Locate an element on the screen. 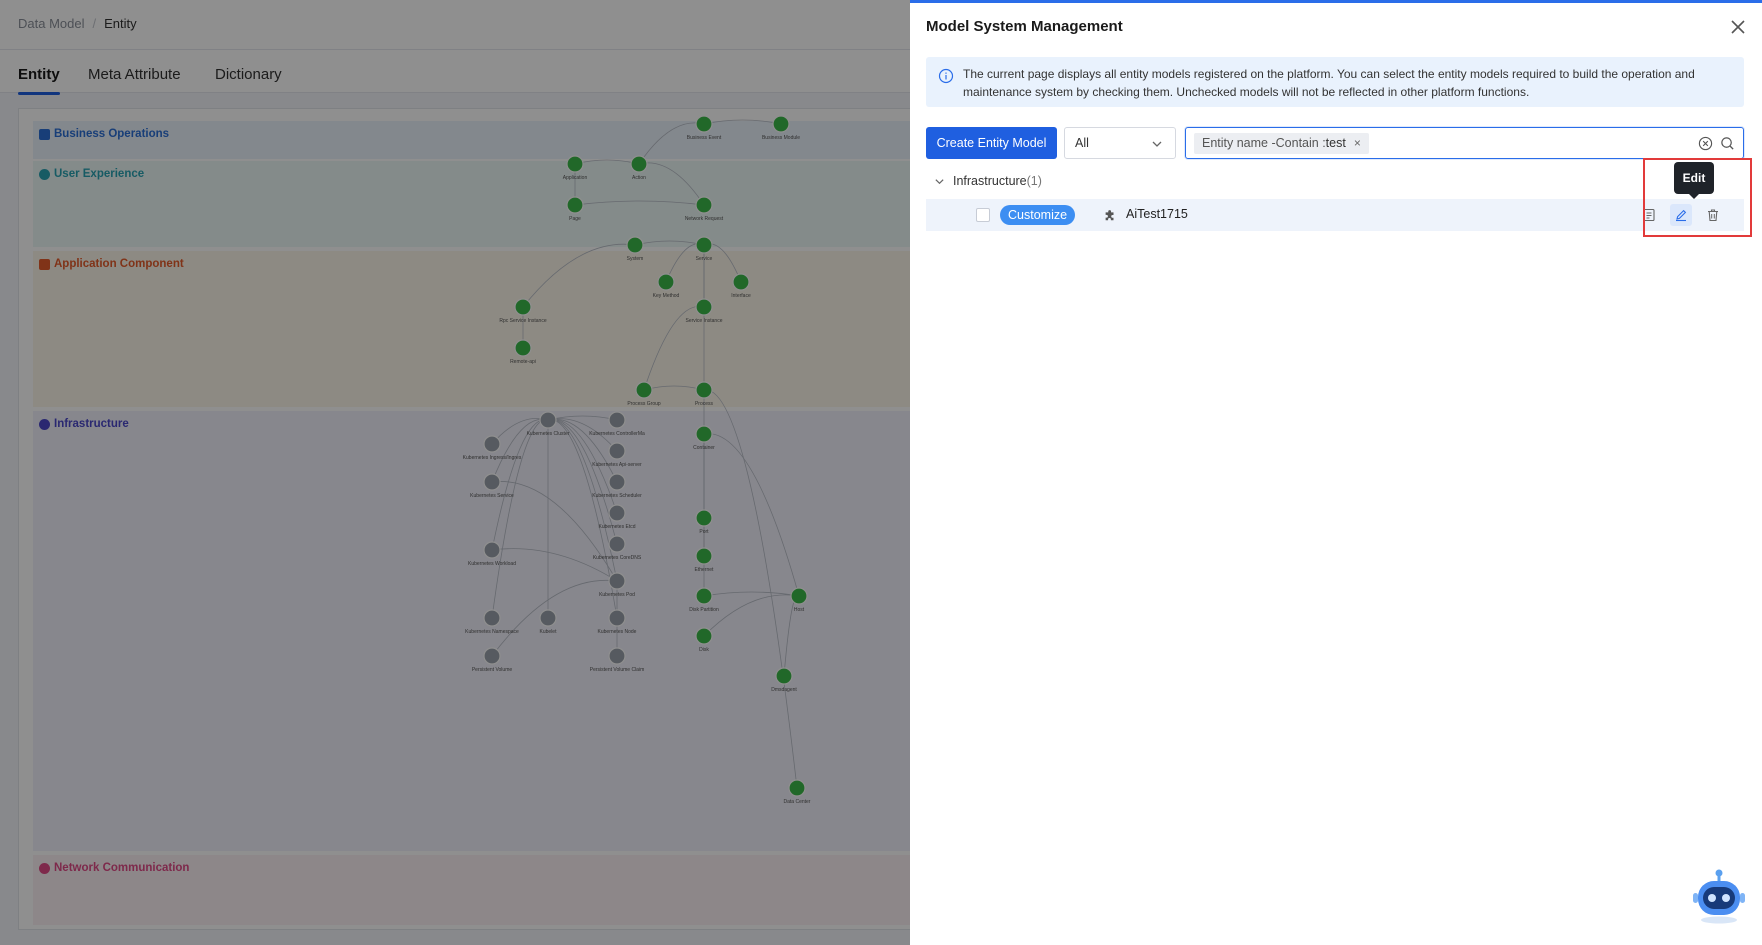 This screenshot has width=1762, height=945. chip-value: test is located at coordinates (1335, 143).